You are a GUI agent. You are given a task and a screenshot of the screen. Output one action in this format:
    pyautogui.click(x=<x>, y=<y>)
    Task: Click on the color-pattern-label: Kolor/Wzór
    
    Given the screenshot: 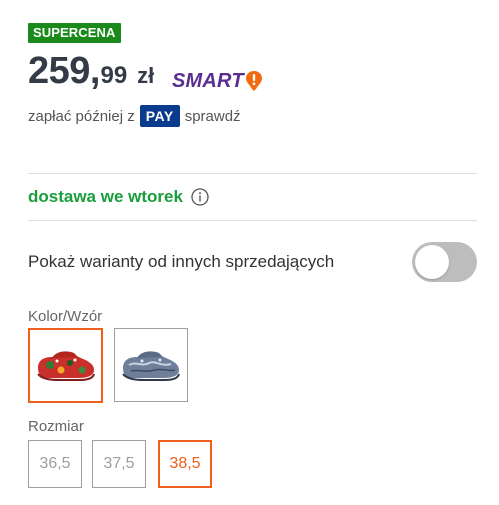 What is the action you would take?
    pyautogui.click(x=65, y=316)
    